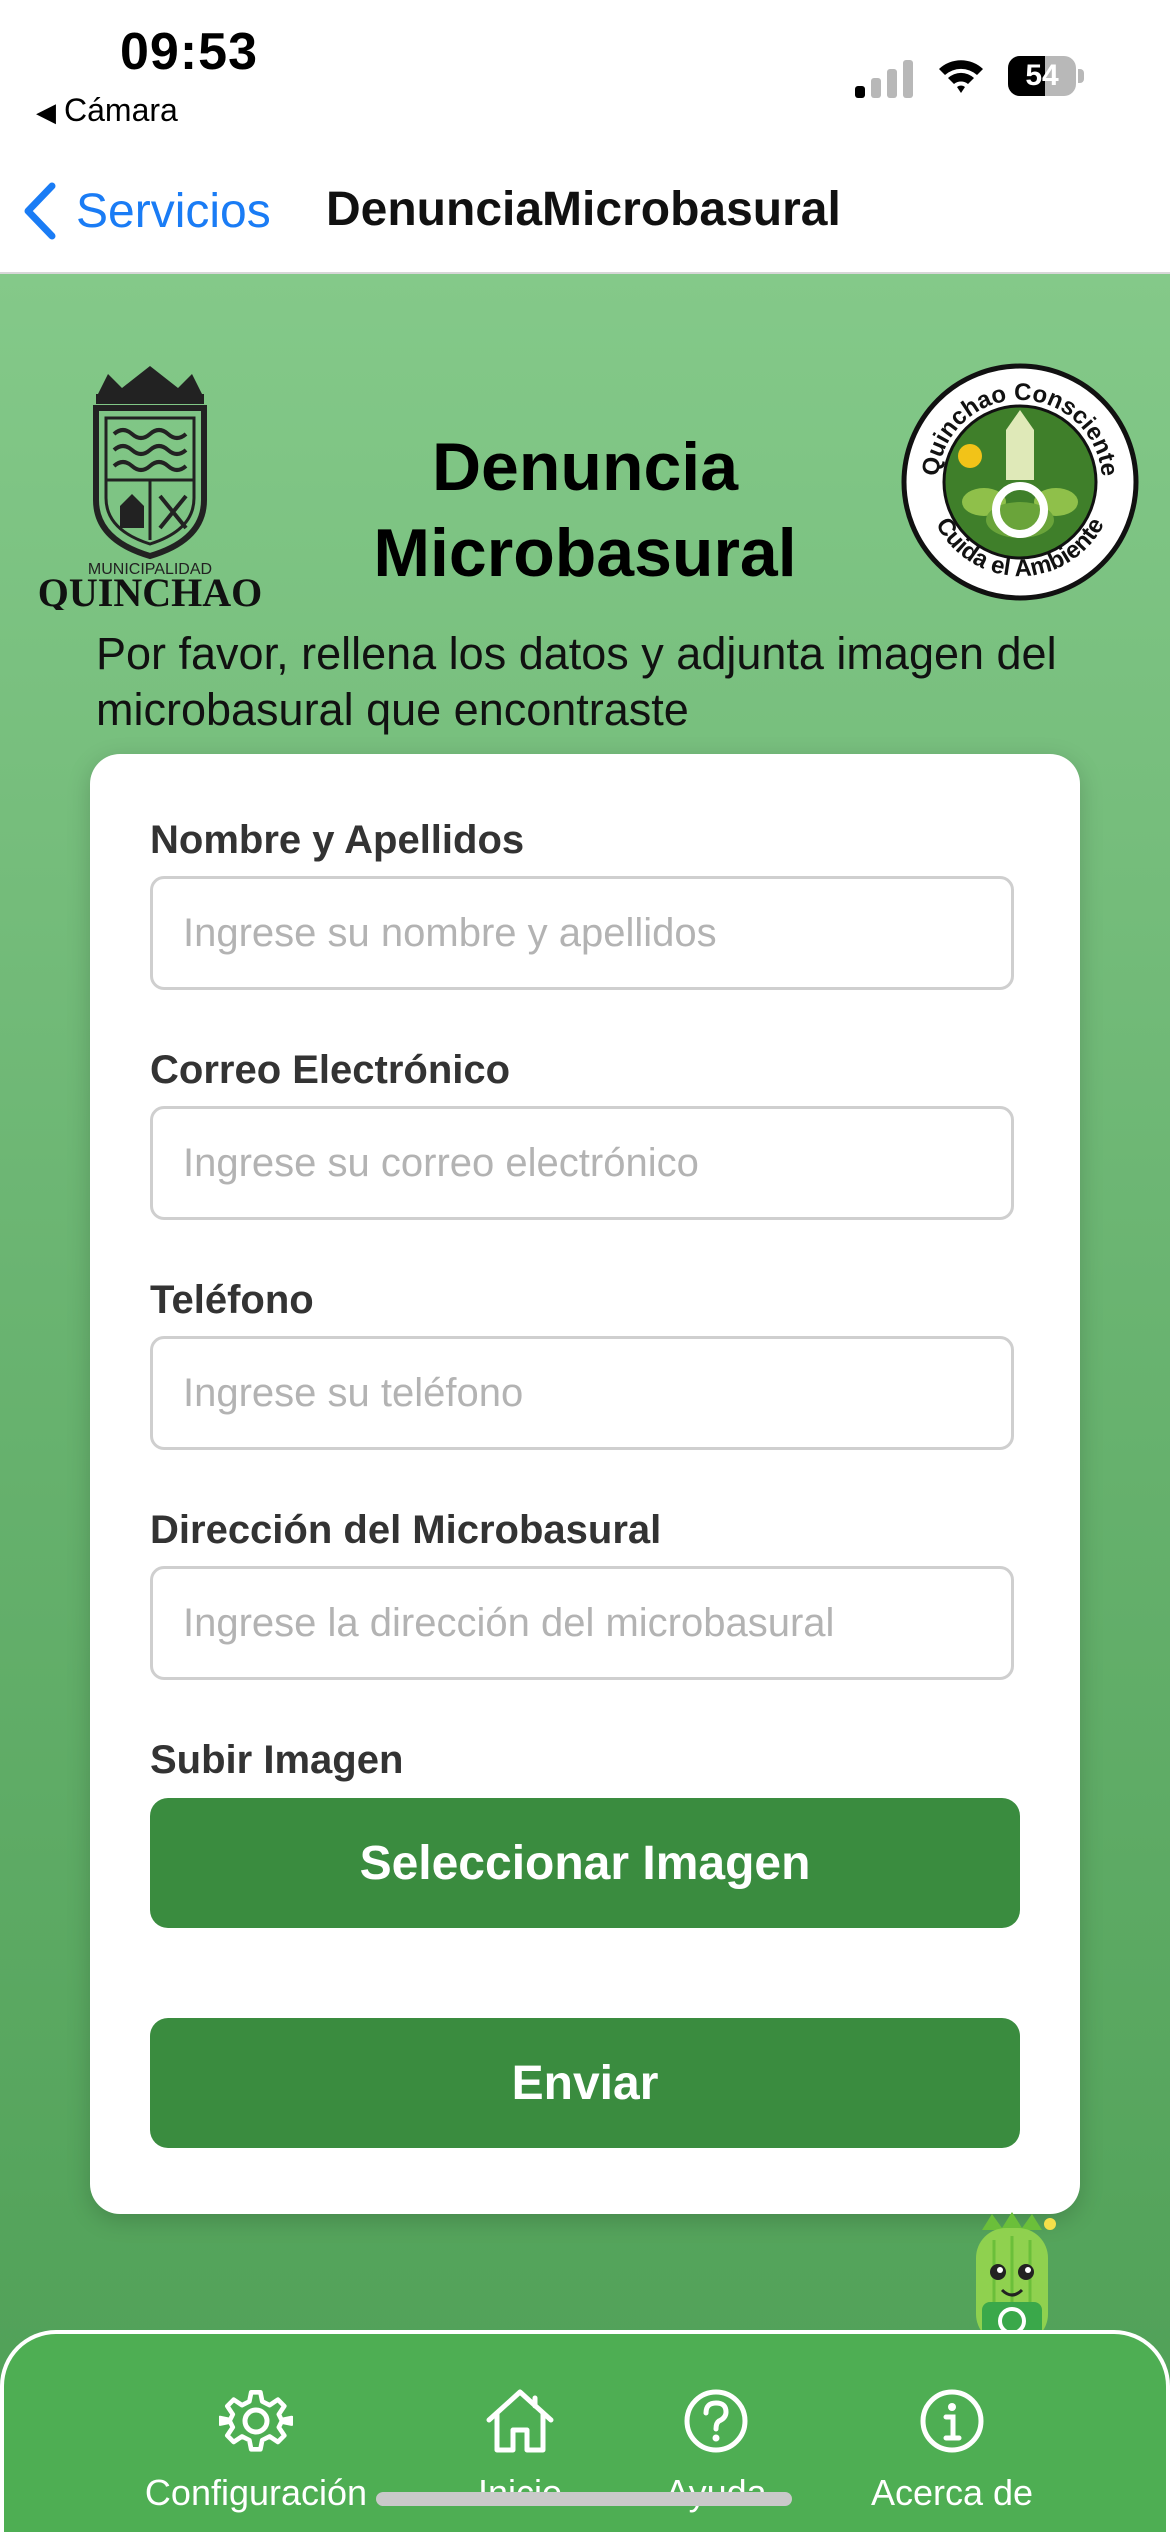 The height and width of the screenshot is (2532, 1170). I want to click on phone-input, so click(582, 1393).